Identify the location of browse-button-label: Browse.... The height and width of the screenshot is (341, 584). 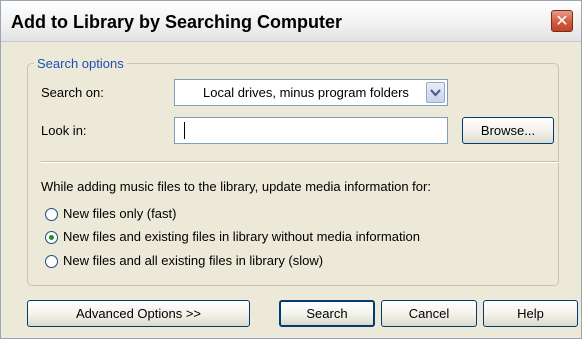
(508, 130).